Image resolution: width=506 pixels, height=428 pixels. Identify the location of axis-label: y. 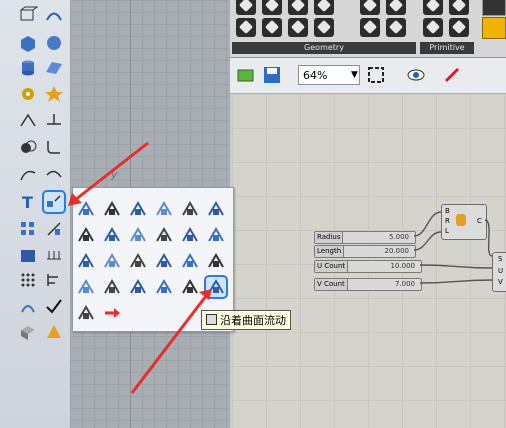
(114, 174).